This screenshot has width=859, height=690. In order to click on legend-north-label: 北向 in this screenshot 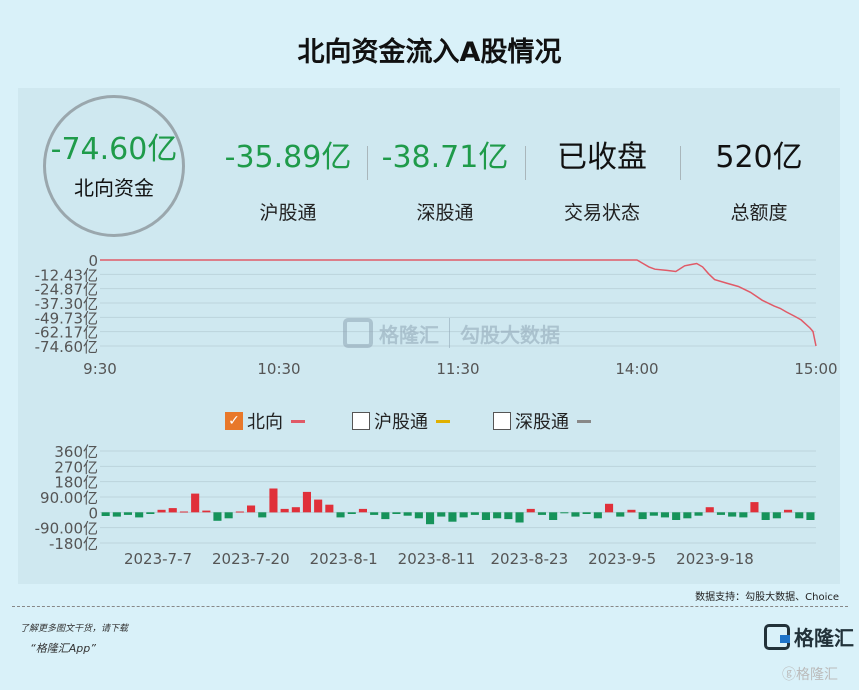, I will do `click(265, 422)`.